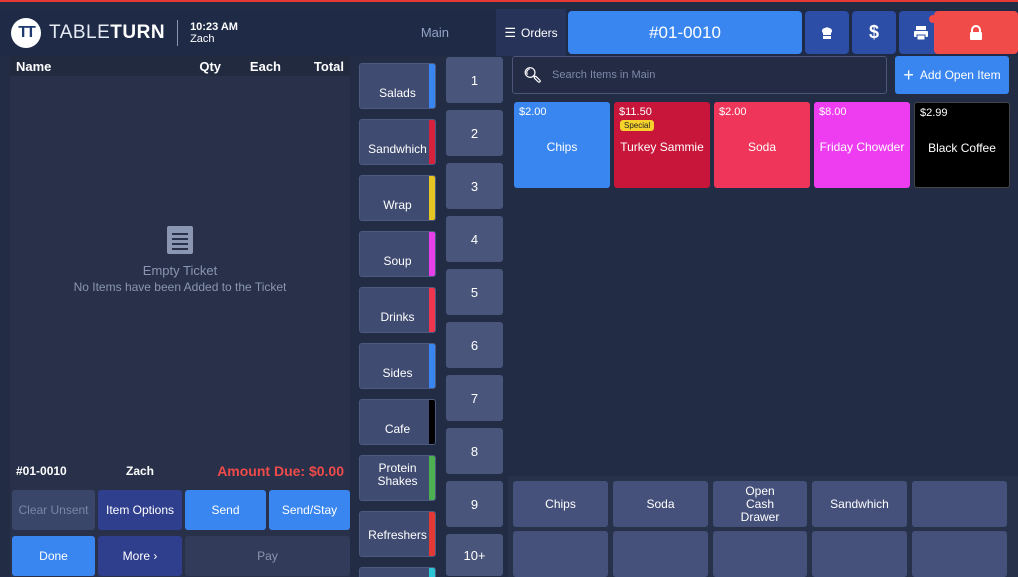  I want to click on item-chips: $2.00 Chips, so click(562, 145).